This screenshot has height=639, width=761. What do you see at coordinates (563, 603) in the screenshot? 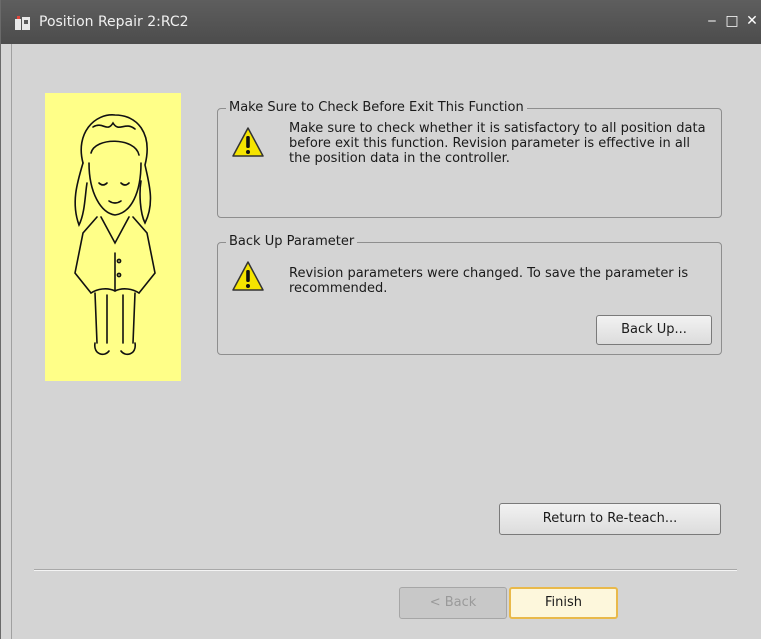
I see `finish-button: Finish` at bounding box center [563, 603].